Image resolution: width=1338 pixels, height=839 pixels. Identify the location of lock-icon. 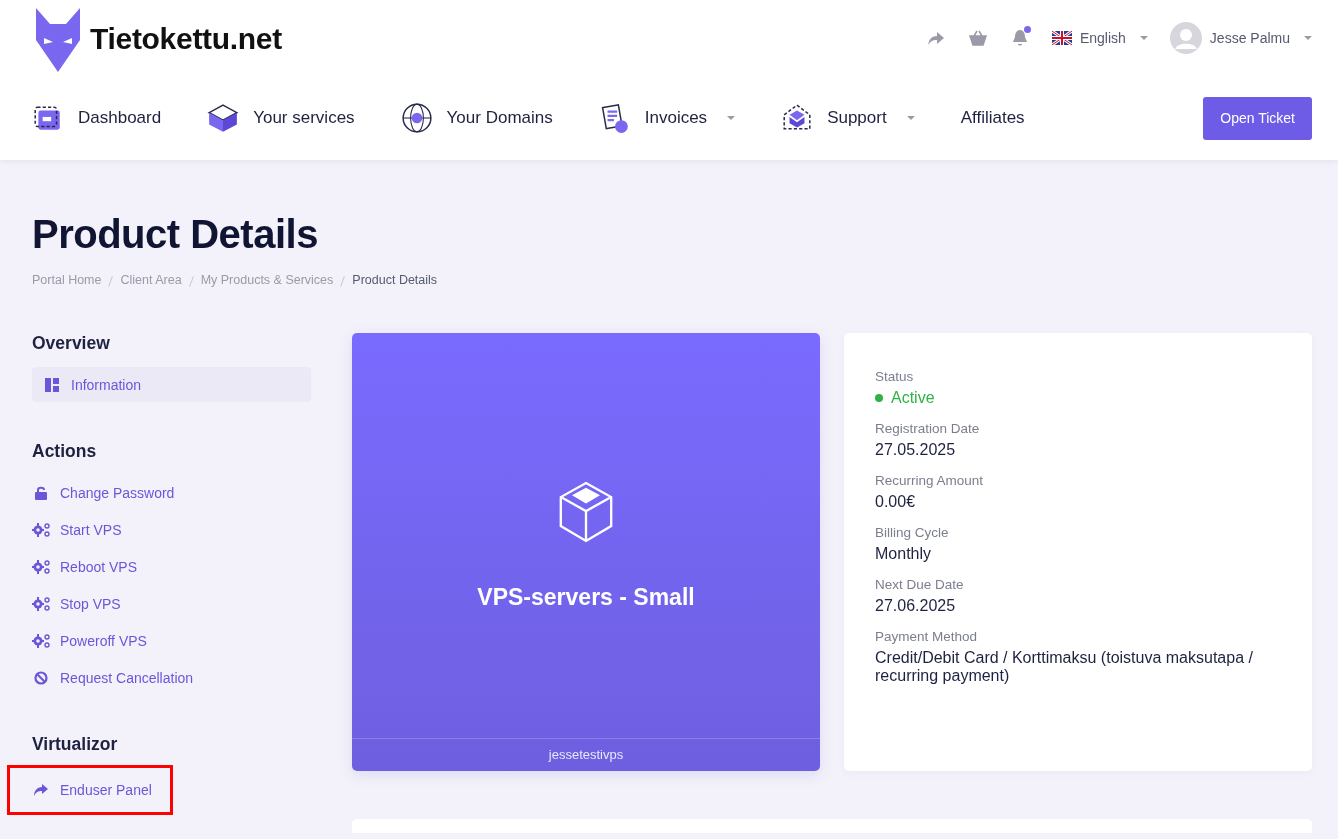
(41, 492).